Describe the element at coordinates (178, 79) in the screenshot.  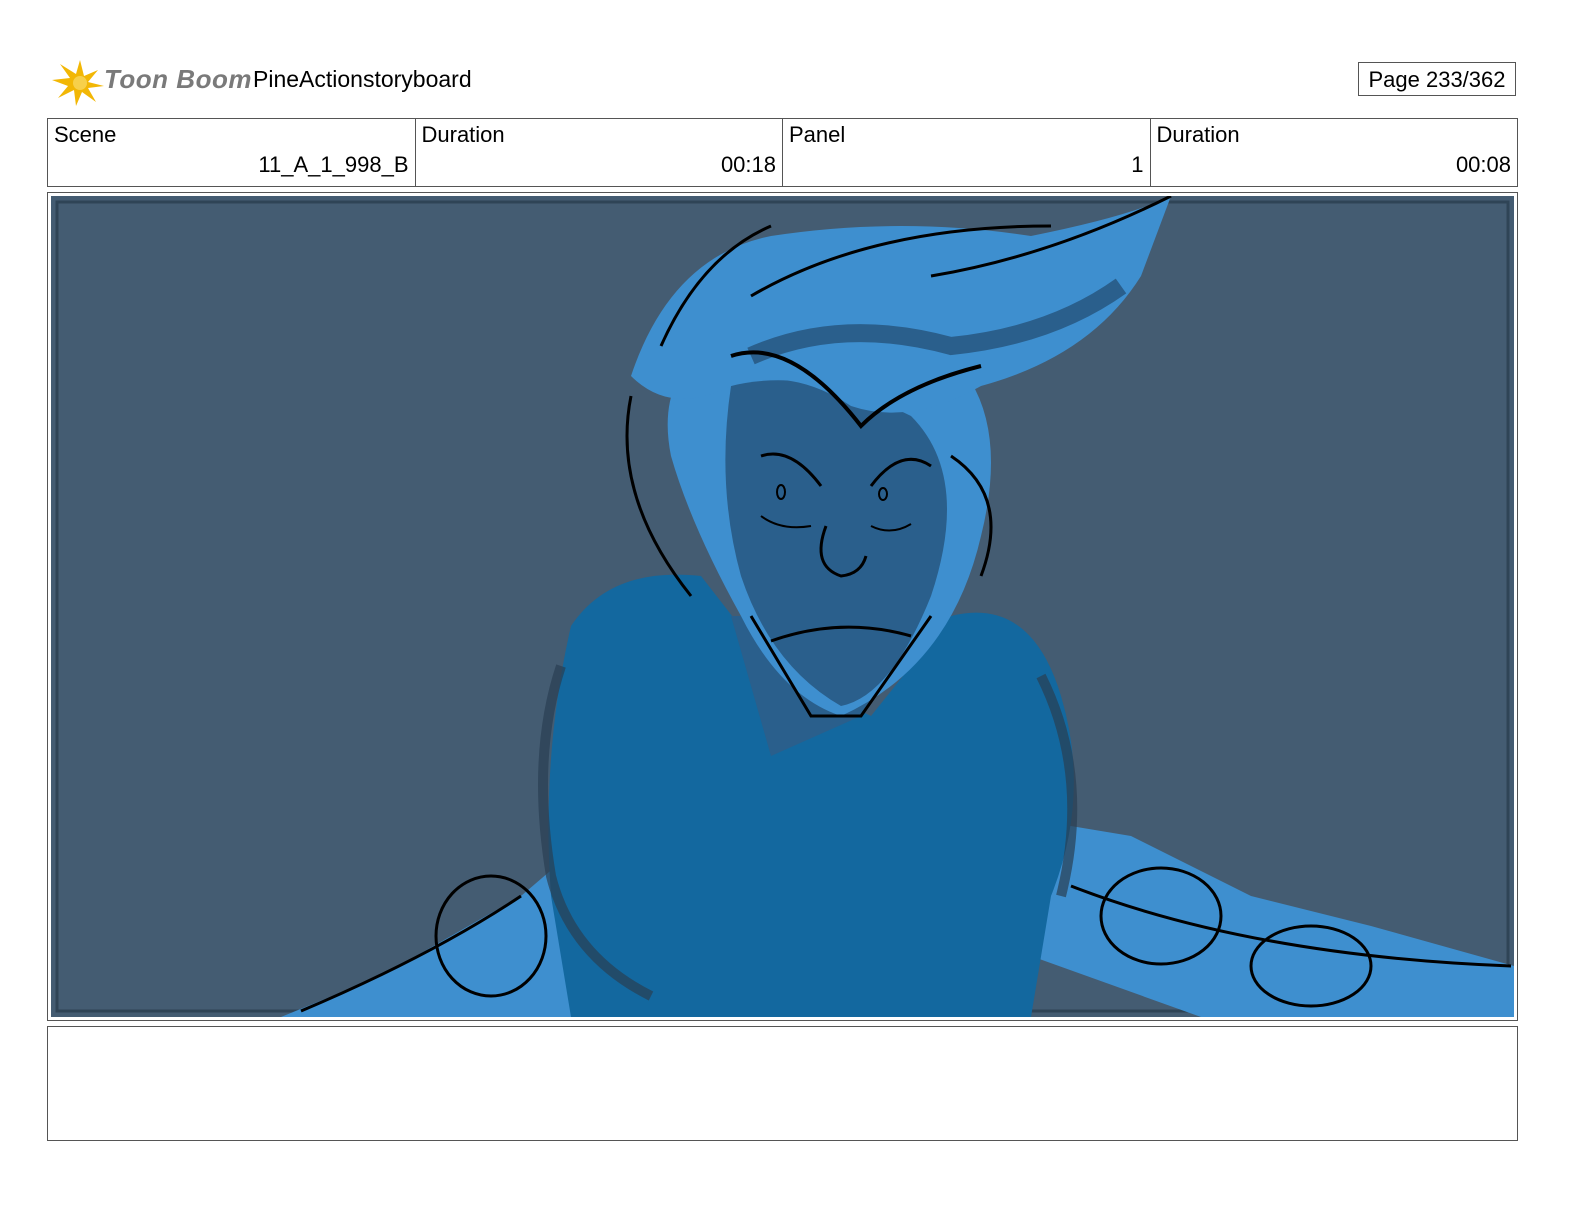
I see `logo-wordmark: Toon Boom` at that location.